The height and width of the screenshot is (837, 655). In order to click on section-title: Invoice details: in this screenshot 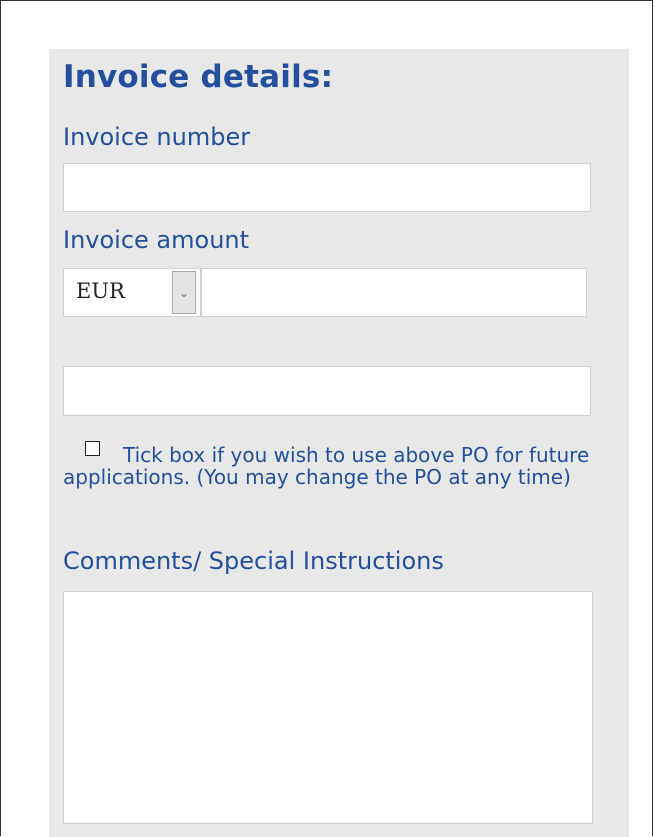, I will do `click(198, 77)`.